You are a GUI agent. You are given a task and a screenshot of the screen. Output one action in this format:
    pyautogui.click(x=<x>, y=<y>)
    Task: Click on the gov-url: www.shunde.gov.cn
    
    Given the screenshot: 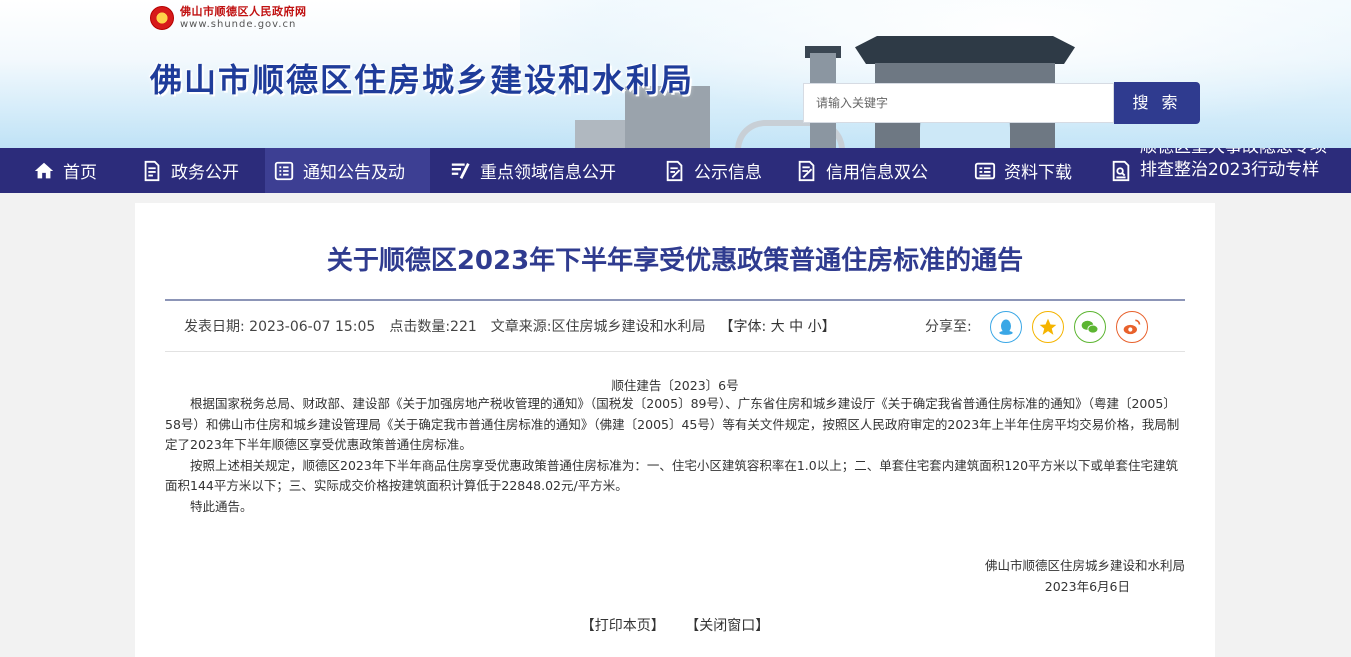 What is the action you would take?
    pyautogui.click(x=238, y=24)
    